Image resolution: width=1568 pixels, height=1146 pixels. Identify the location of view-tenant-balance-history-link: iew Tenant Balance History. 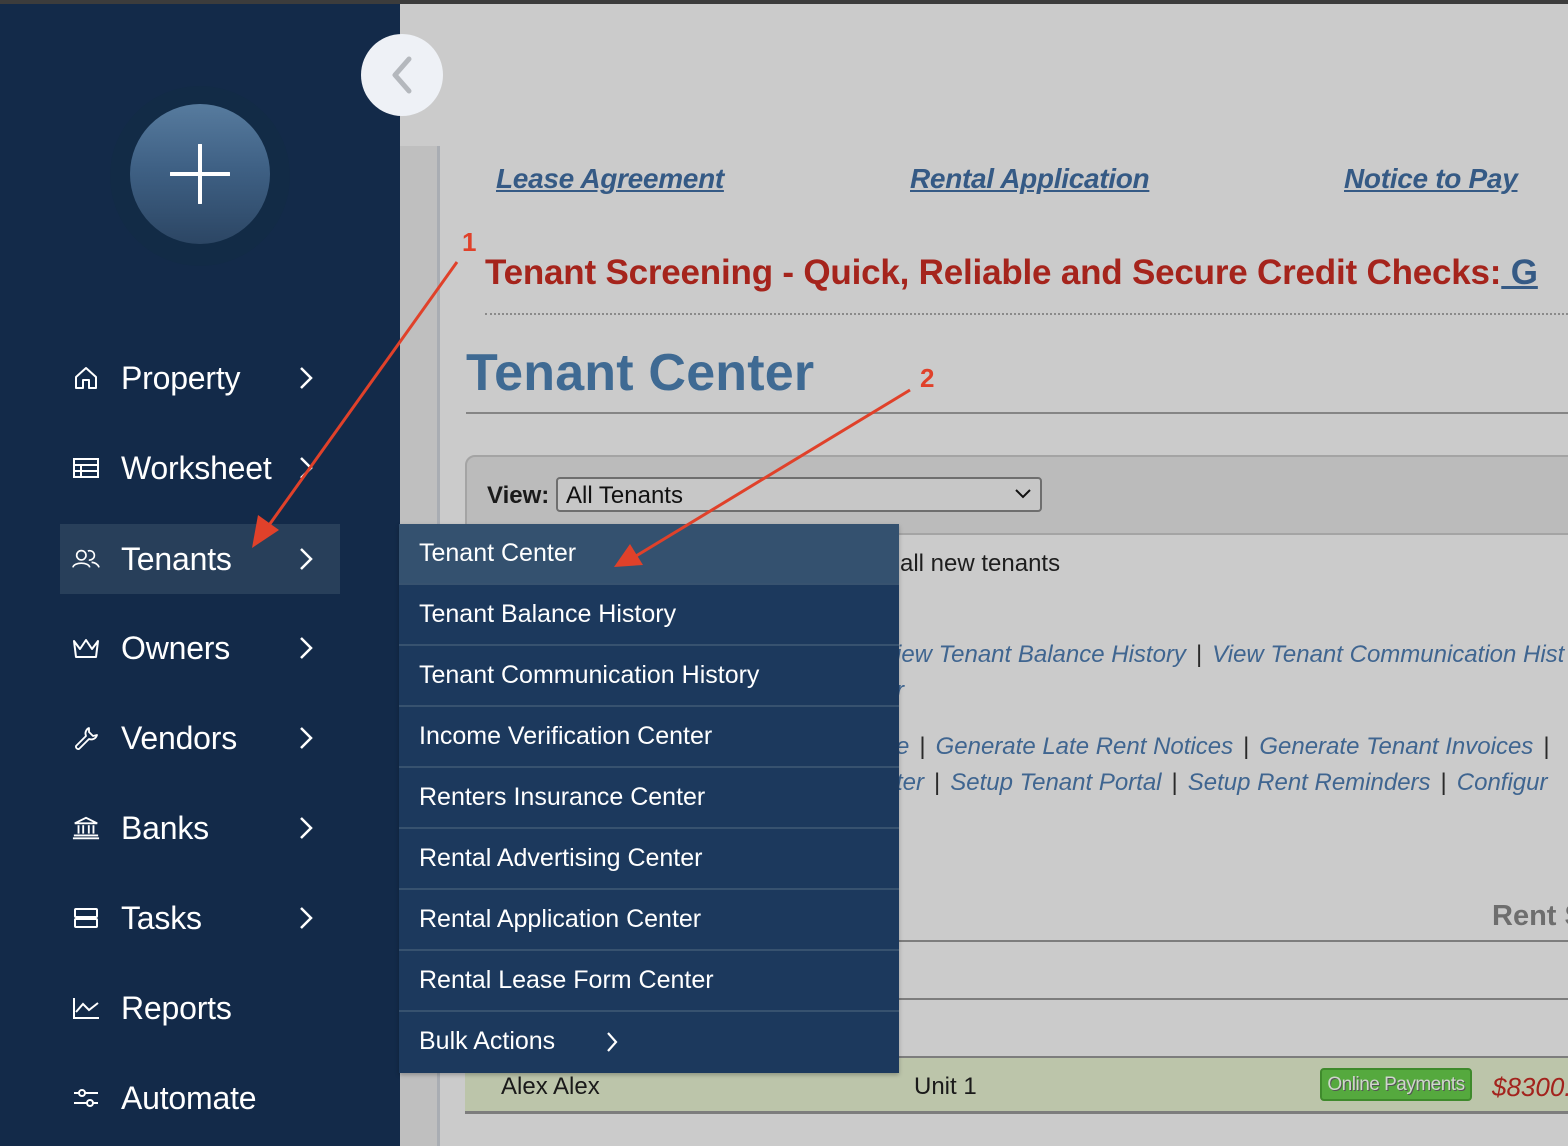
(1041, 654).